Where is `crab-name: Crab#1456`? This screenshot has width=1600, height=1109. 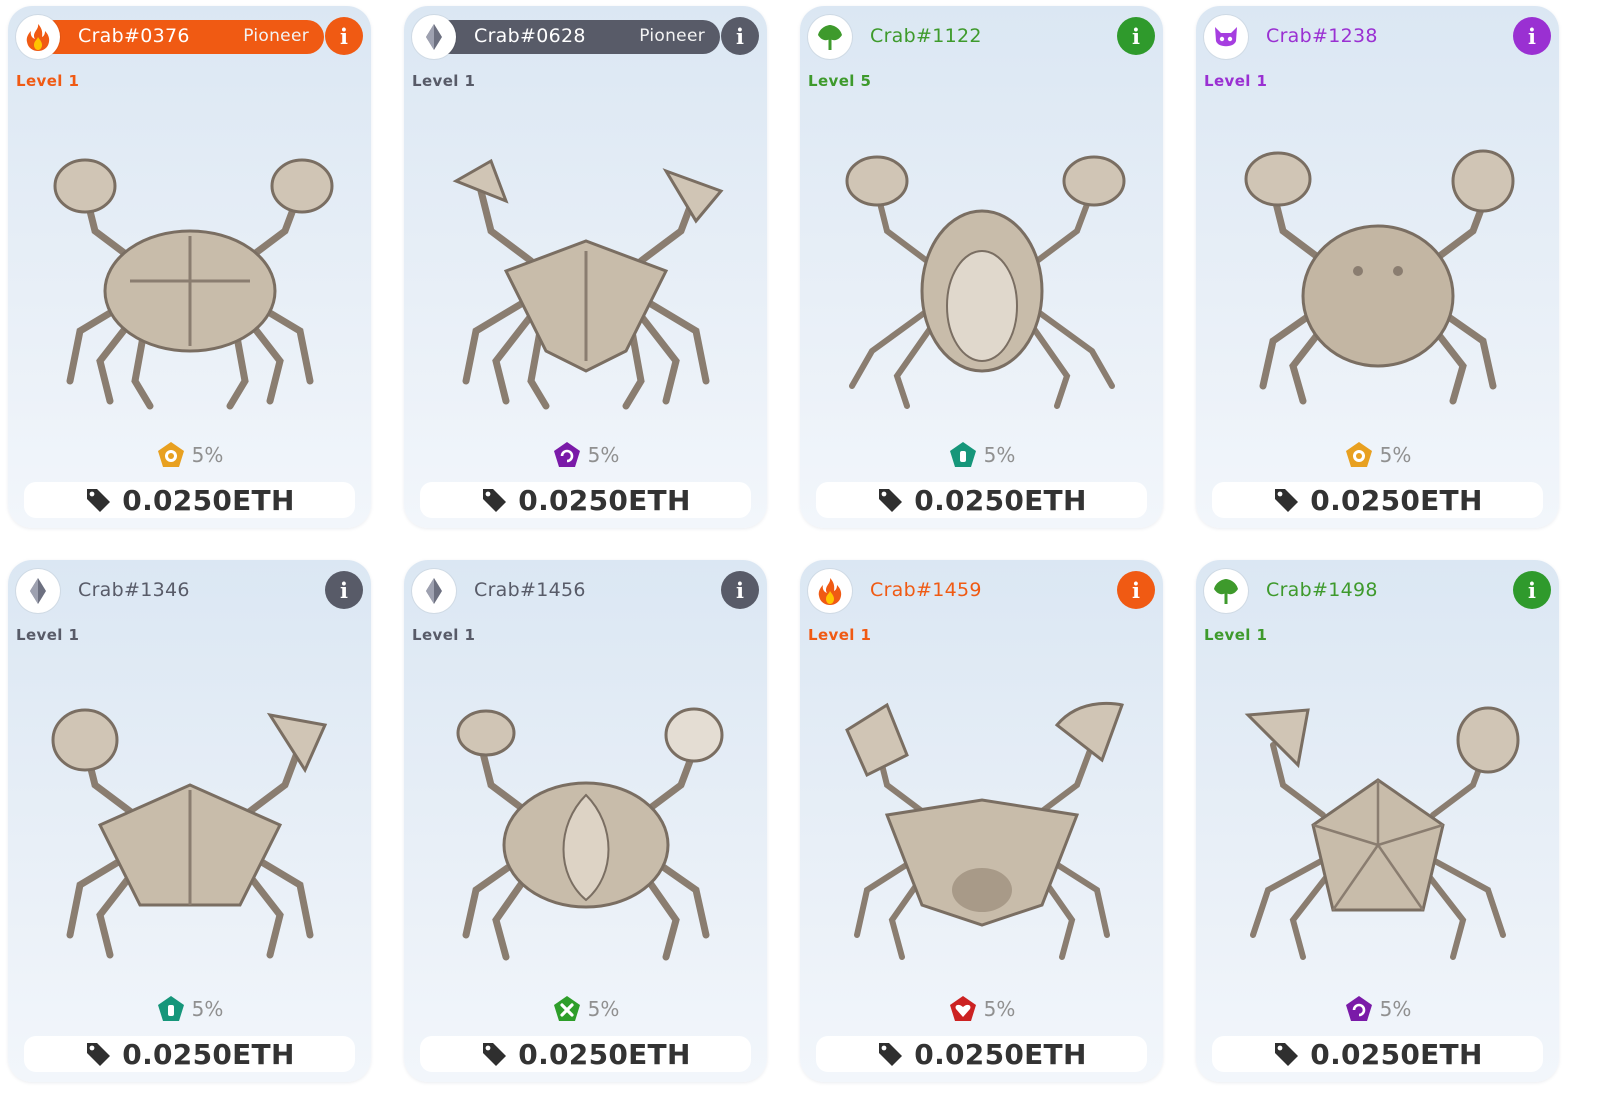
crab-name: Crab#1456 is located at coordinates (530, 590).